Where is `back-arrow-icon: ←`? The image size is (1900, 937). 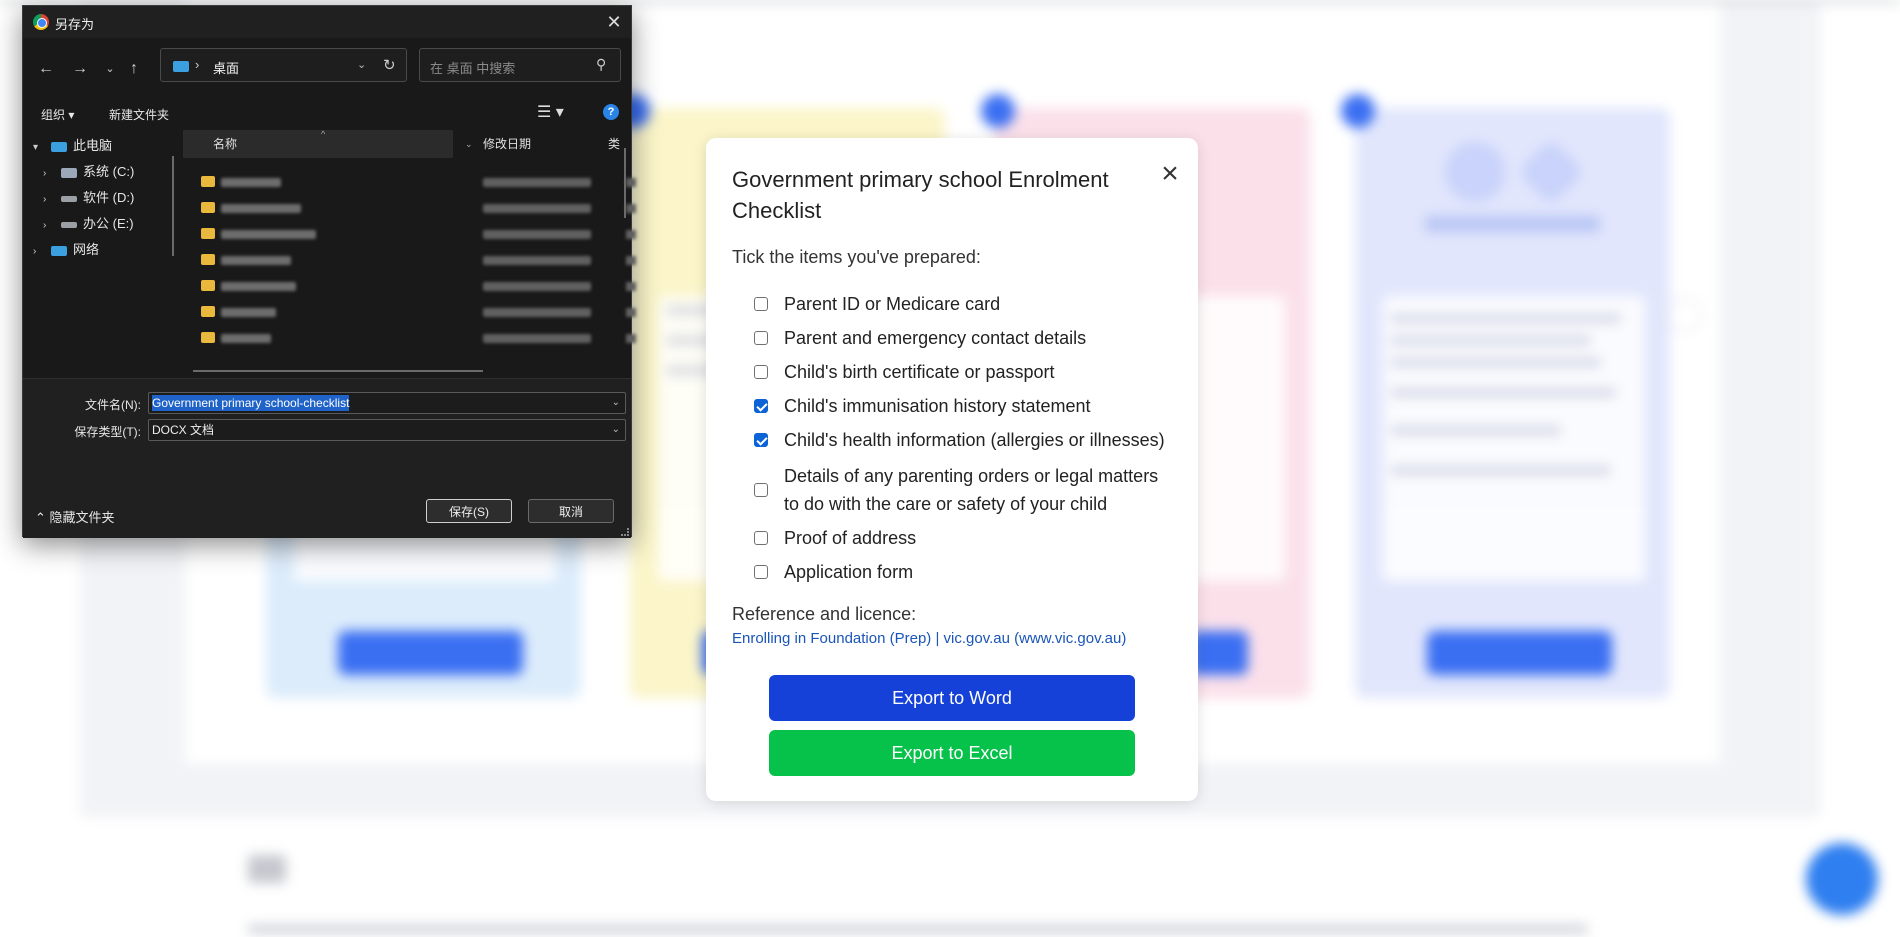
back-arrow-icon: ← is located at coordinates (46, 69).